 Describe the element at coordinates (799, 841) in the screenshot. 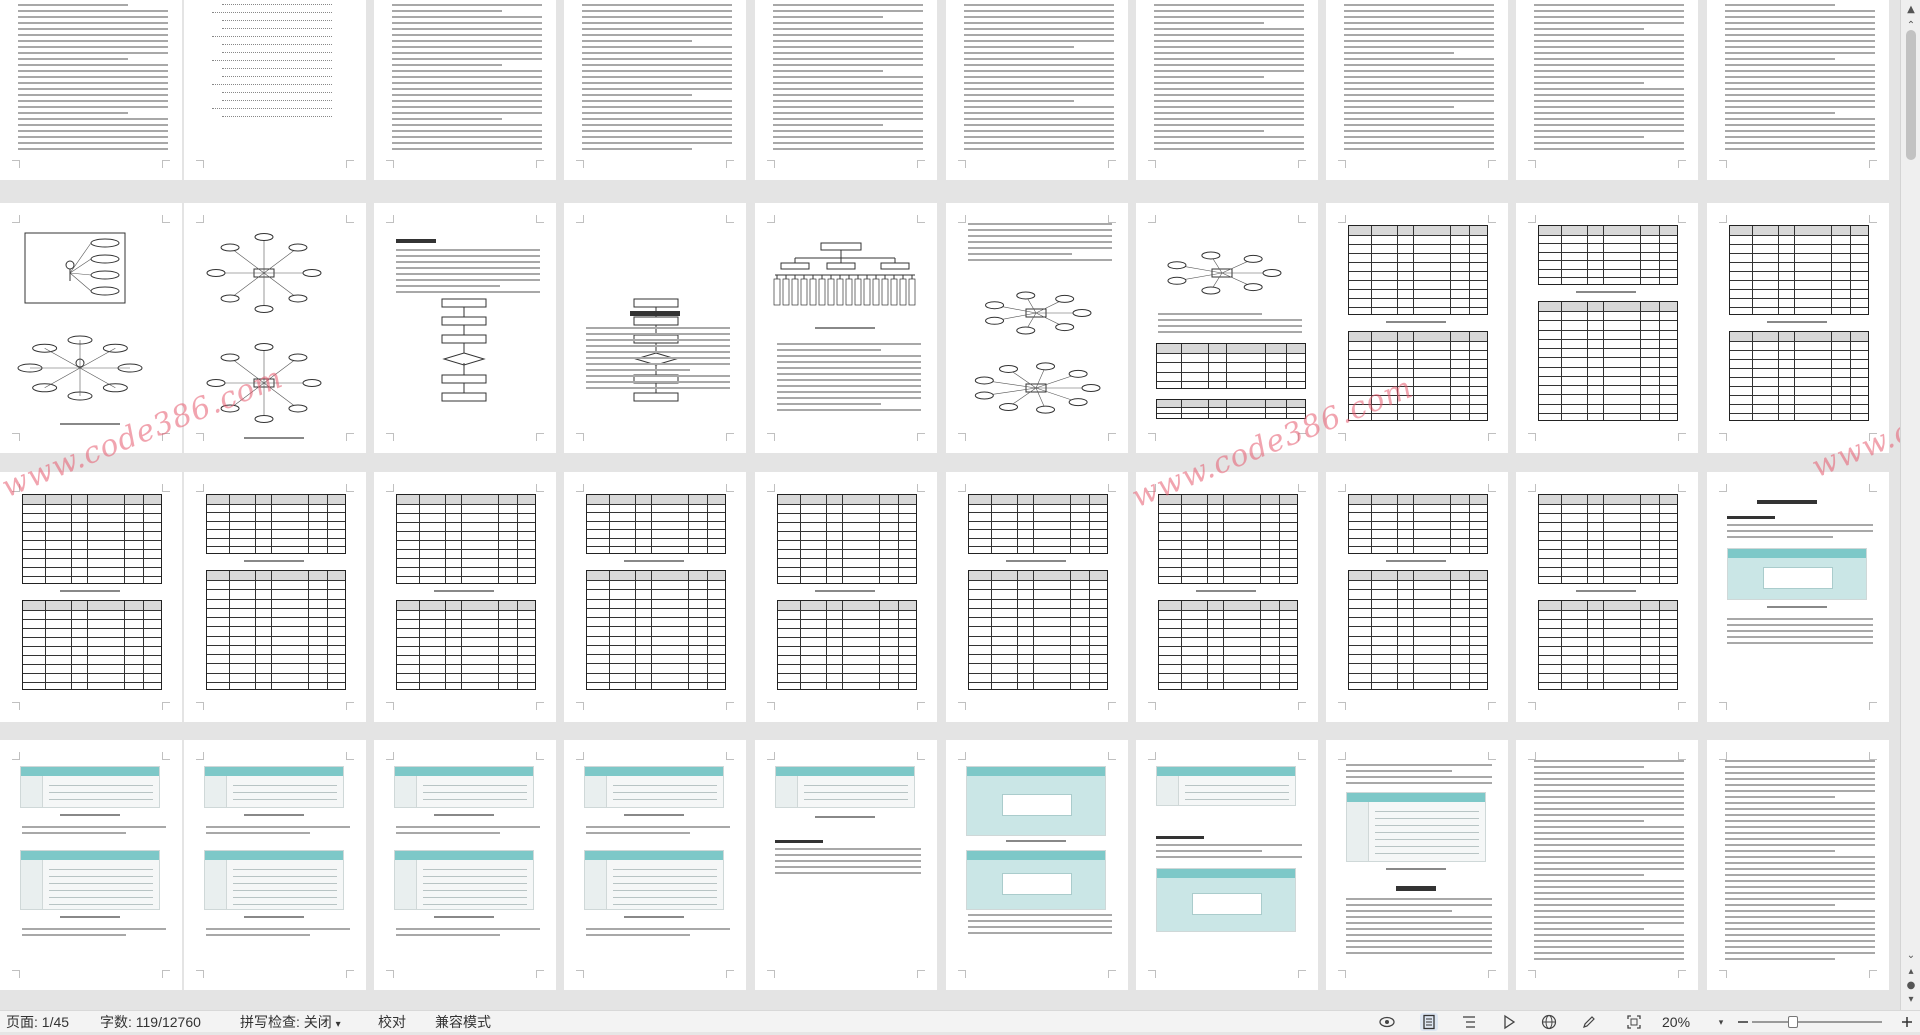

I see `section-heading` at that location.